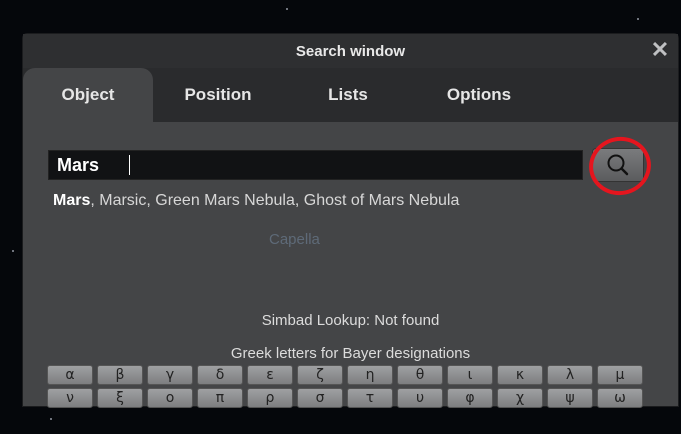  Describe the element at coordinates (620, 166) in the screenshot. I see `highlight-circle` at that location.